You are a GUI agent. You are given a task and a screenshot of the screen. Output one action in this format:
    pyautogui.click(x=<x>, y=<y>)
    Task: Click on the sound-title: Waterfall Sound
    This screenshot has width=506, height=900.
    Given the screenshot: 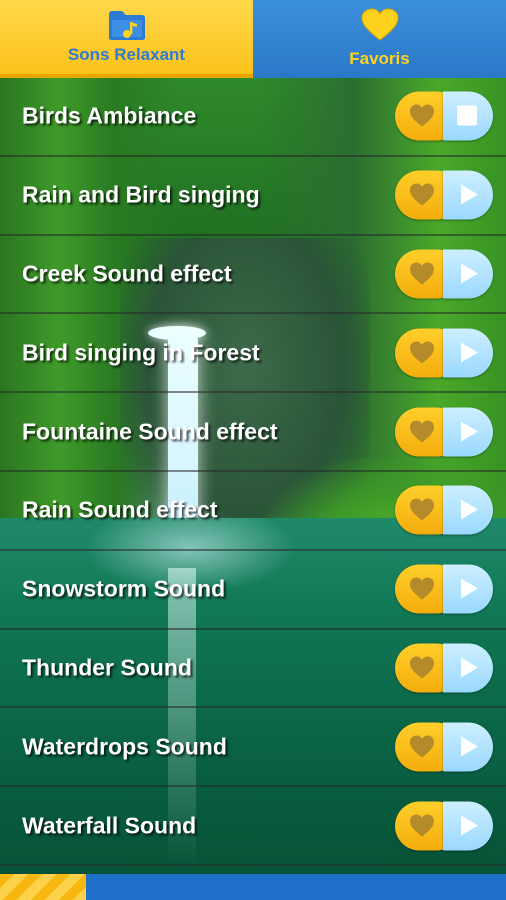 What is the action you would take?
    pyautogui.click(x=109, y=825)
    